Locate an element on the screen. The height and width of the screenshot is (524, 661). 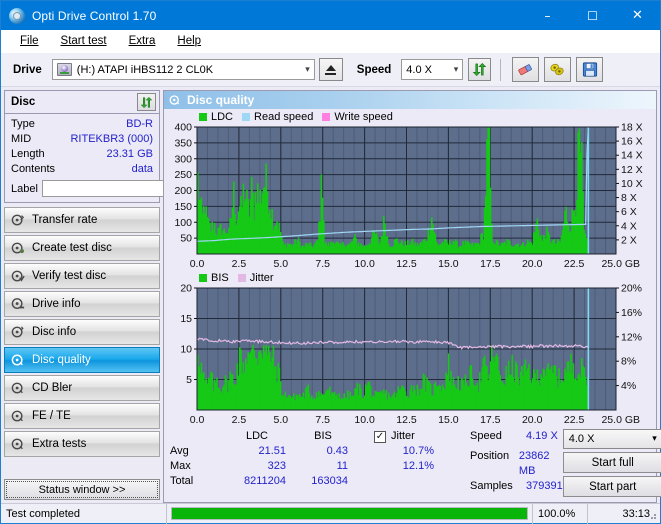
disc-row-contents: Contents data is located at coordinates (82, 169).